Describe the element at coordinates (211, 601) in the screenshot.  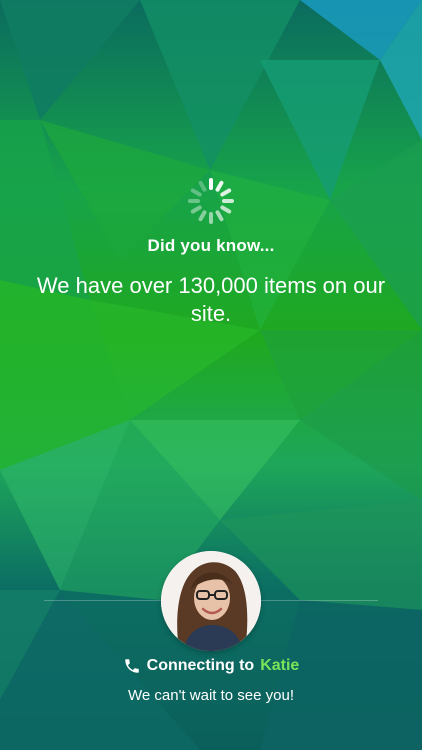
I see `agent-avatar` at that location.